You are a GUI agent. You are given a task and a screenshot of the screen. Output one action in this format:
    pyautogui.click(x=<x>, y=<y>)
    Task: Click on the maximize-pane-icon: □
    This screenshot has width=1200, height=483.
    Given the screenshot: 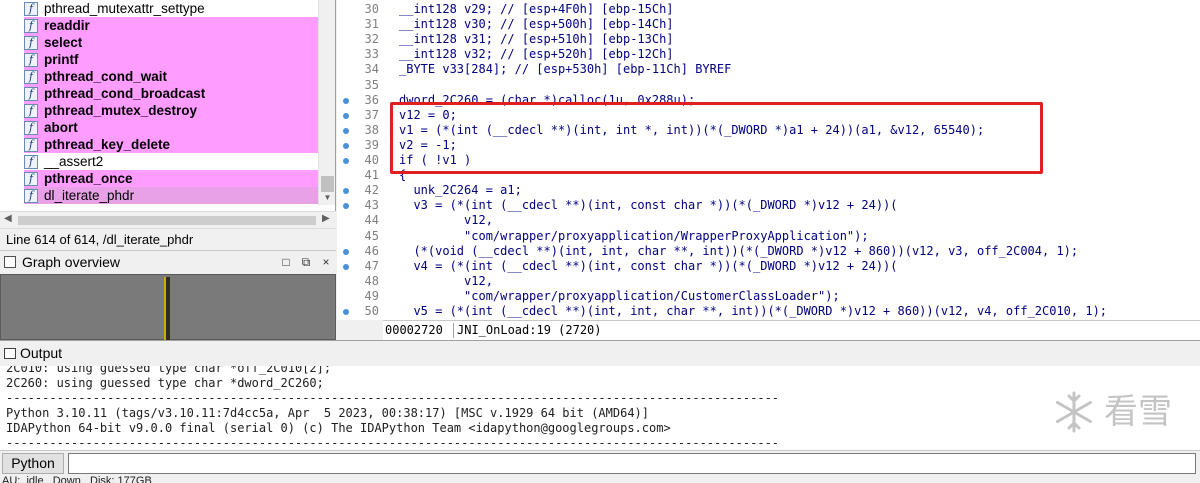 What is the action you would take?
    pyautogui.click(x=286, y=262)
    